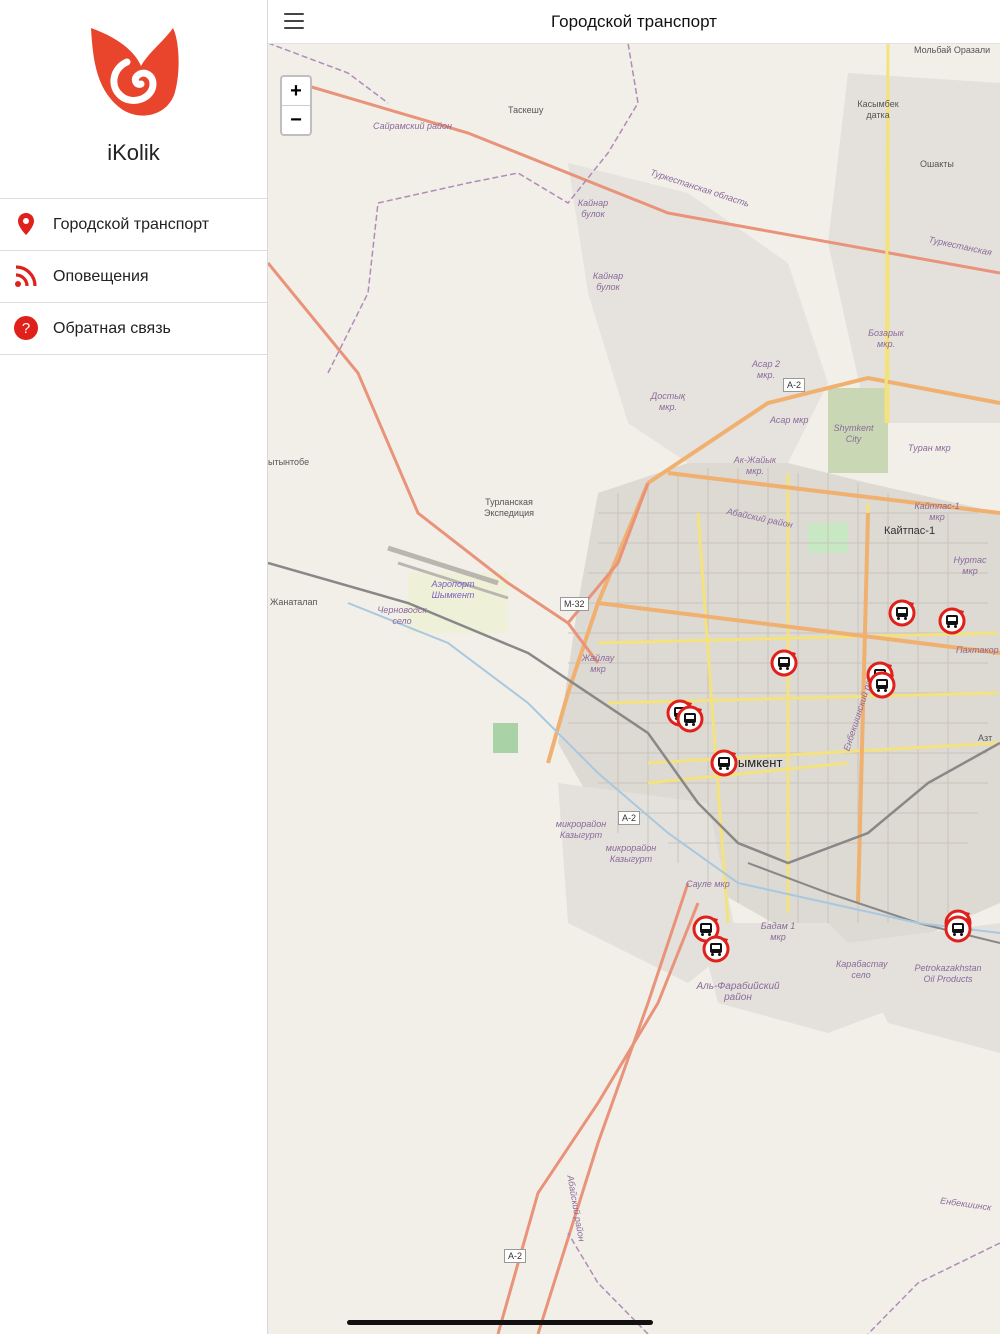  What do you see at coordinates (133, 152) in the screenshot?
I see `app-name: iKolik` at bounding box center [133, 152].